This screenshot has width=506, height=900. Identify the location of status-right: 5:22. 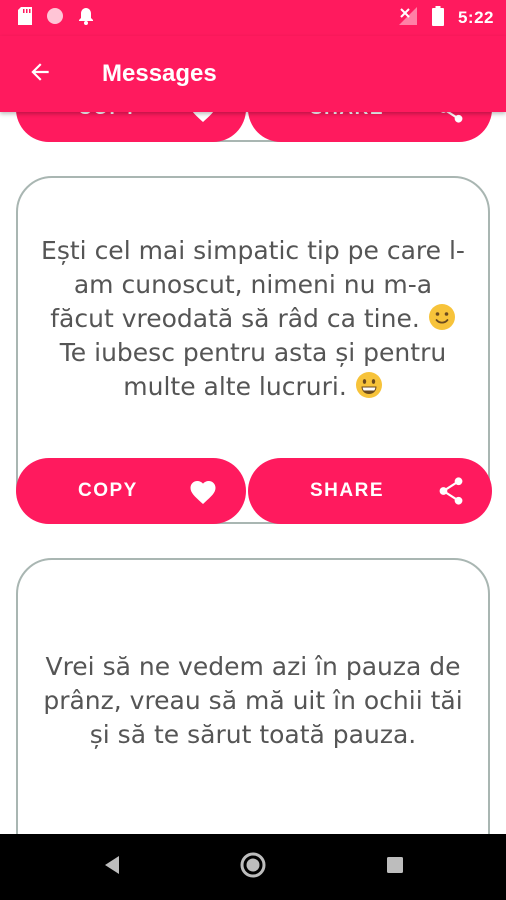
(446, 18).